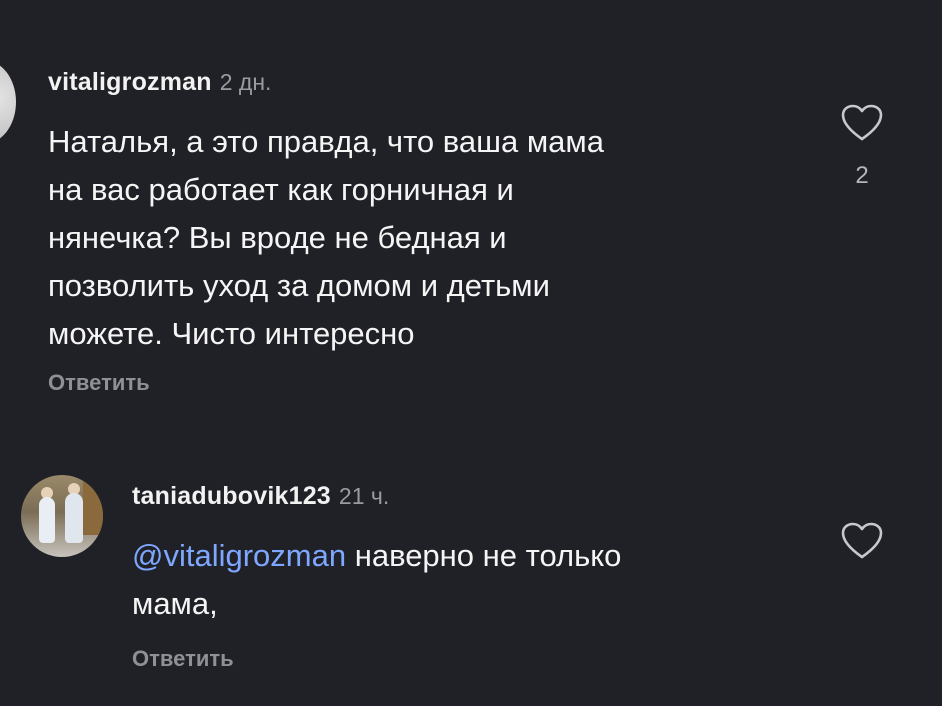 This screenshot has height=706, width=942. I want to click on comment-header: vitaligrozman 2 дн., so click(159, 82).